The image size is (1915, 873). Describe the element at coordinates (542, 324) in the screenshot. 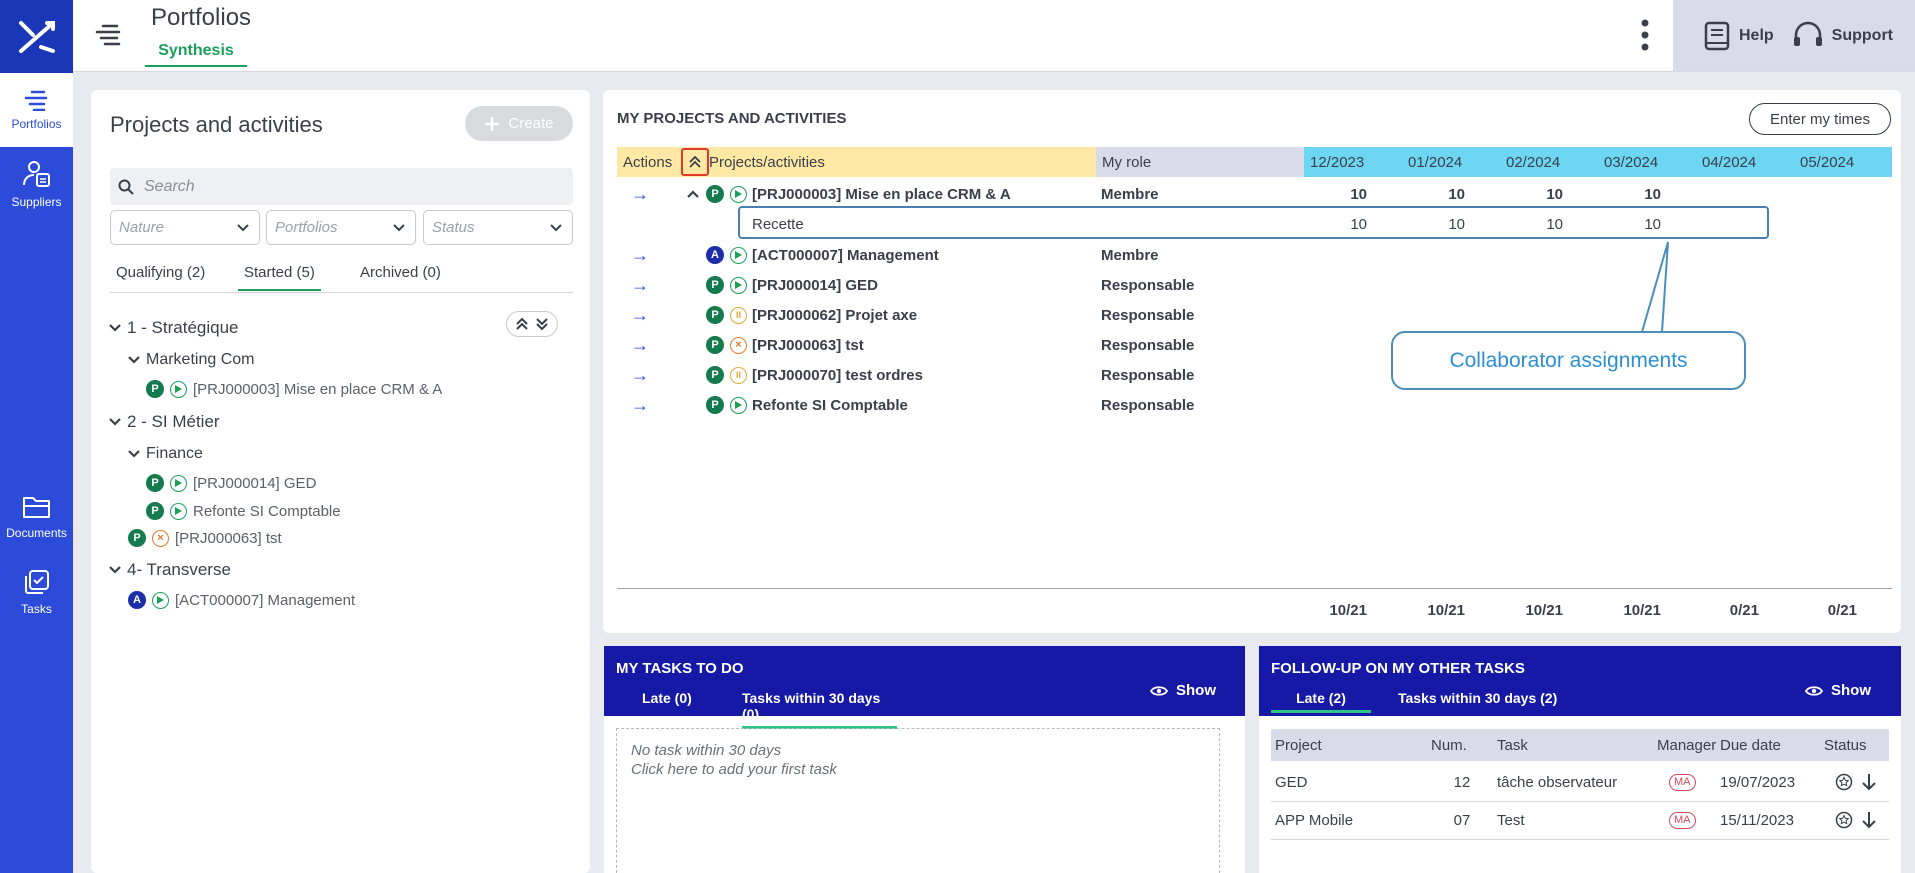

I see `expand-all-icon` at that location.